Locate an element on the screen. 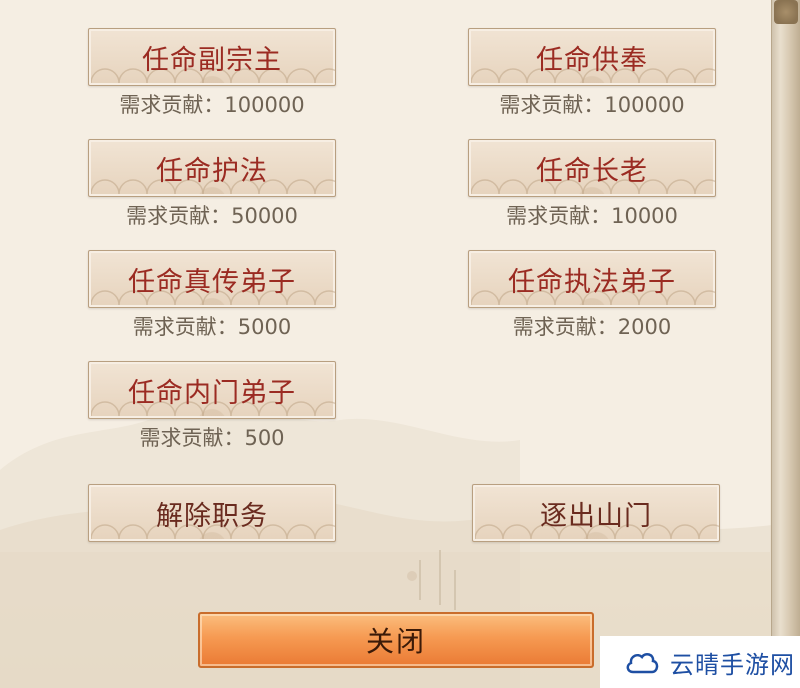 Image resolution: width=800 pixels, height=688 pixels. expel-from-sect-button: 逐出山门 is located at coordinates (596, 513).